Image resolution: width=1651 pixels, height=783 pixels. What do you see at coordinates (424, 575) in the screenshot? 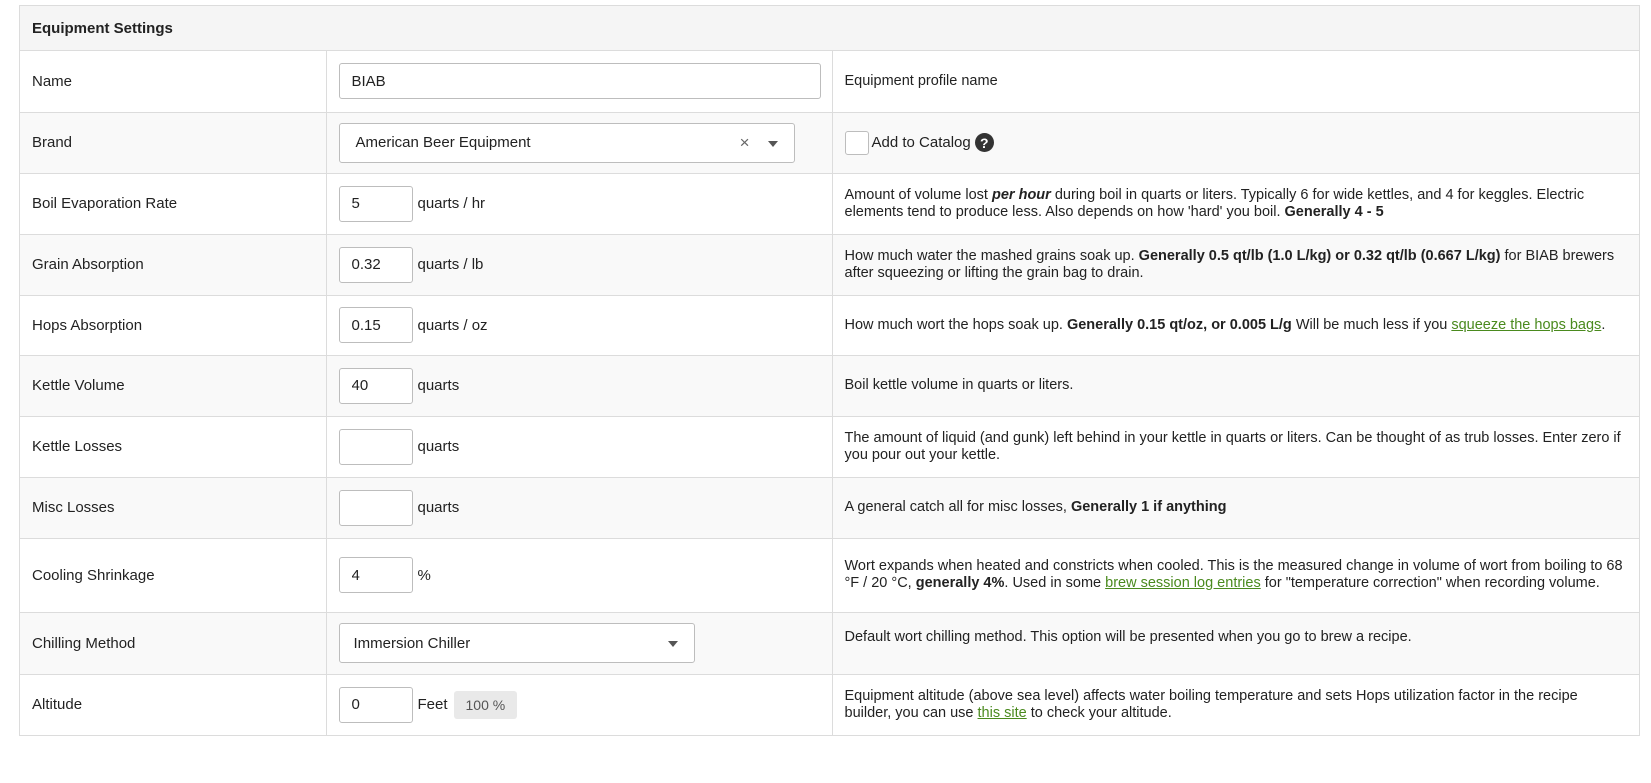
I see `unit-label: %` at bounding box center [424, 575].